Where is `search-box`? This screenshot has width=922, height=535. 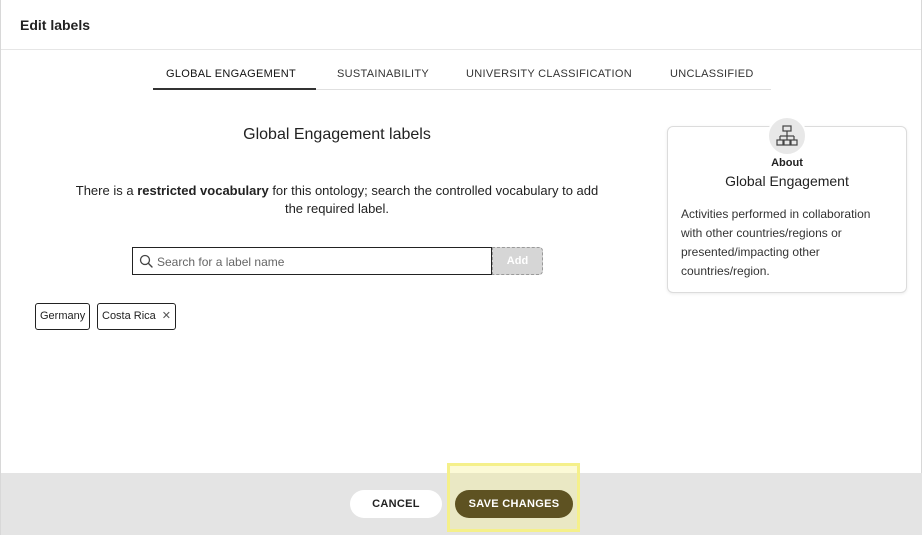 search-box is located at coordinates (312, 261).